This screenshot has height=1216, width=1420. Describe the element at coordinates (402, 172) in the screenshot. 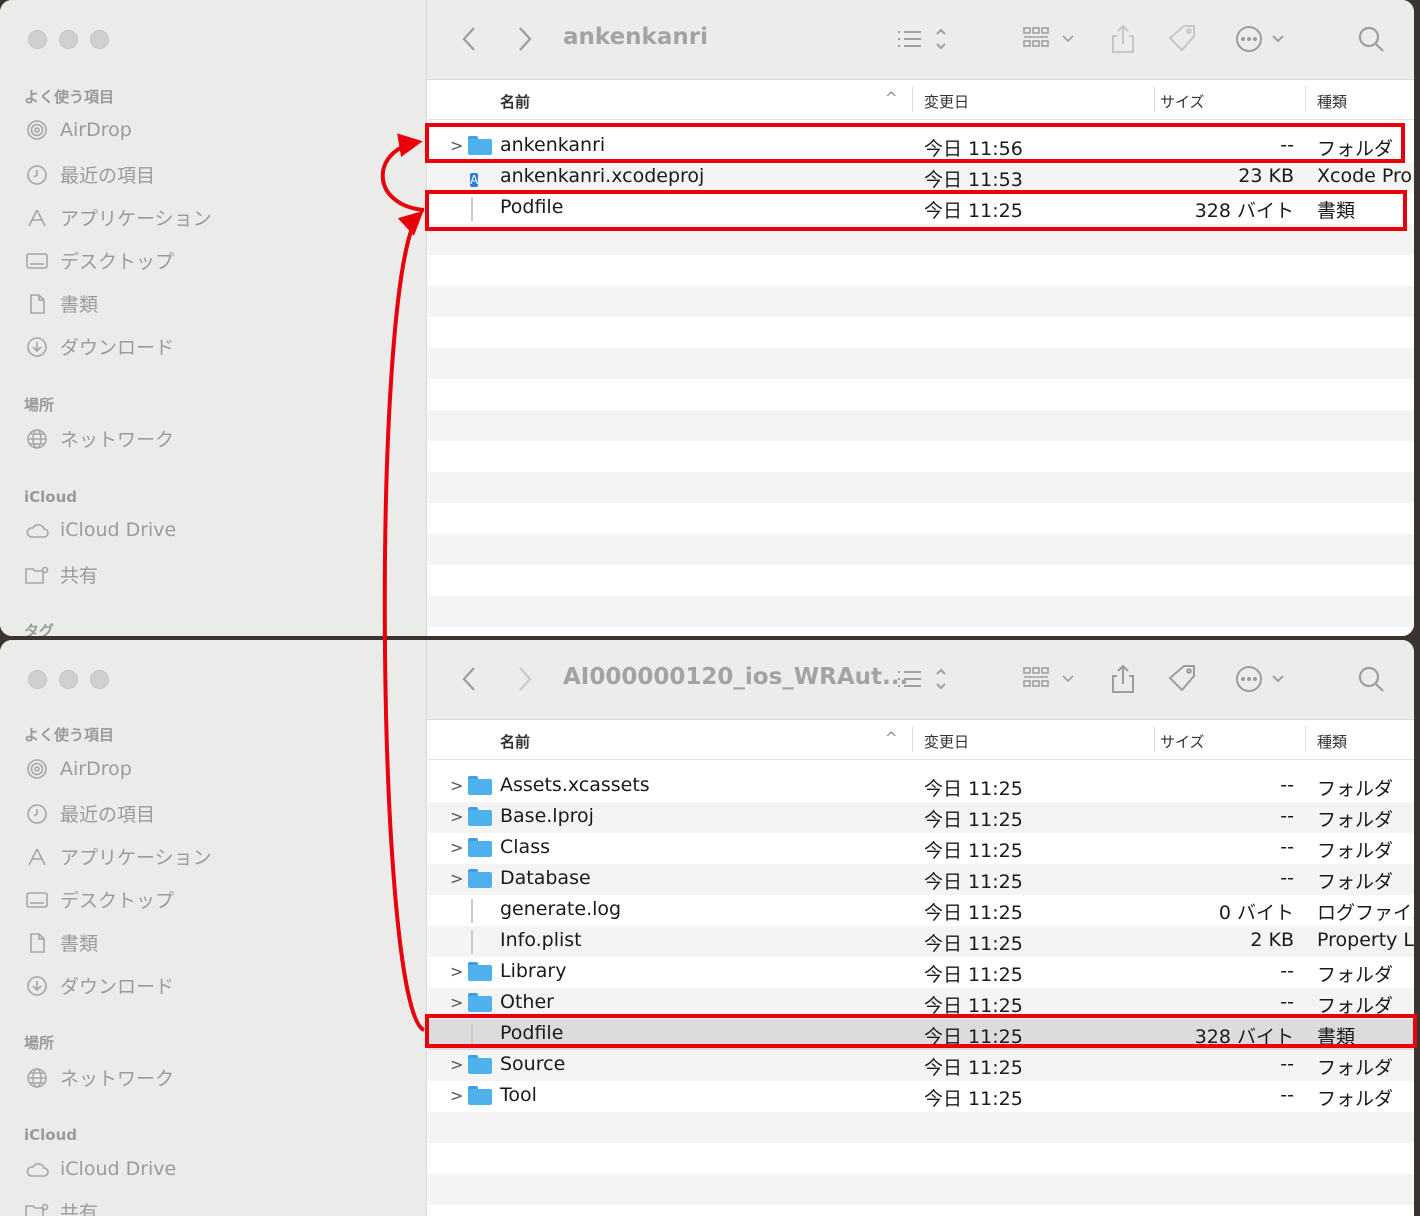

I see `arrow-podfile-to-folder` at that location.